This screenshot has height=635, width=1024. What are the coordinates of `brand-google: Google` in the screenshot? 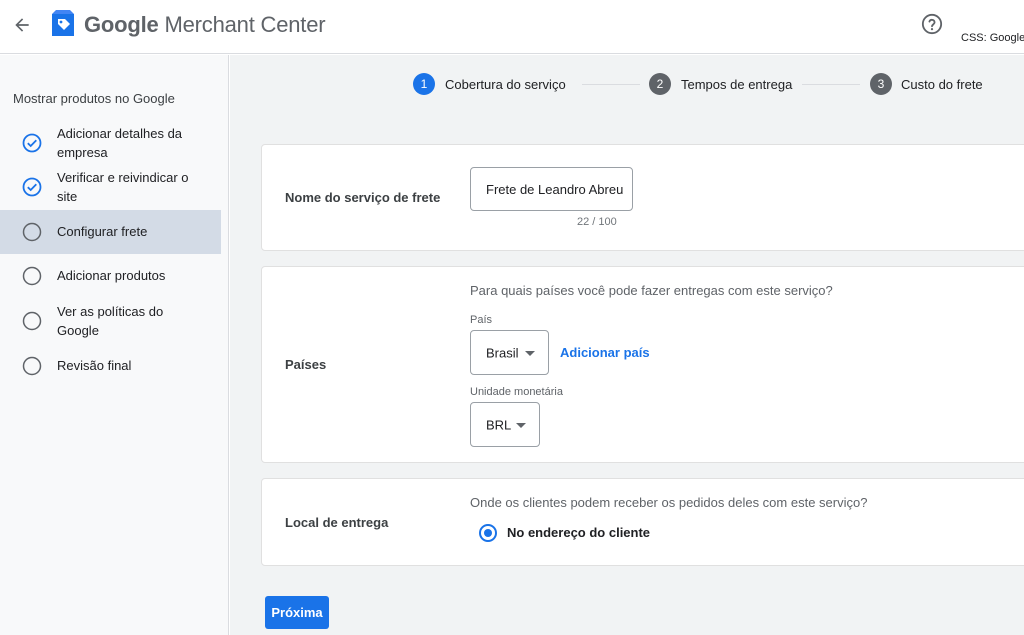 It's located at (121, 24).